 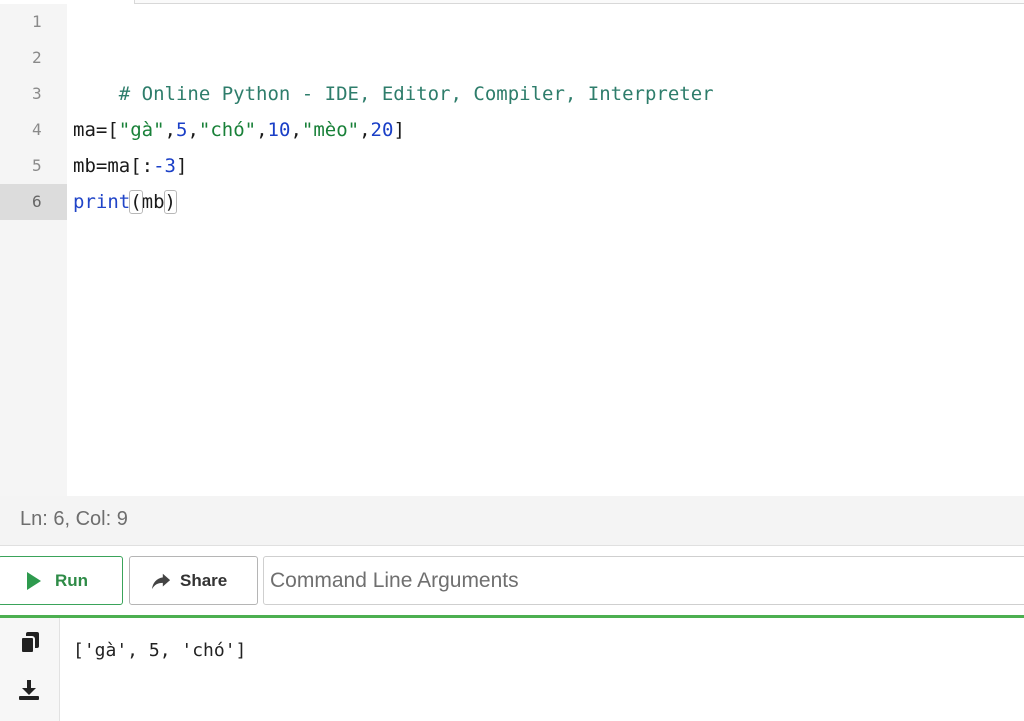 I want to click on line-number: 1, so click(x=37, y=21).